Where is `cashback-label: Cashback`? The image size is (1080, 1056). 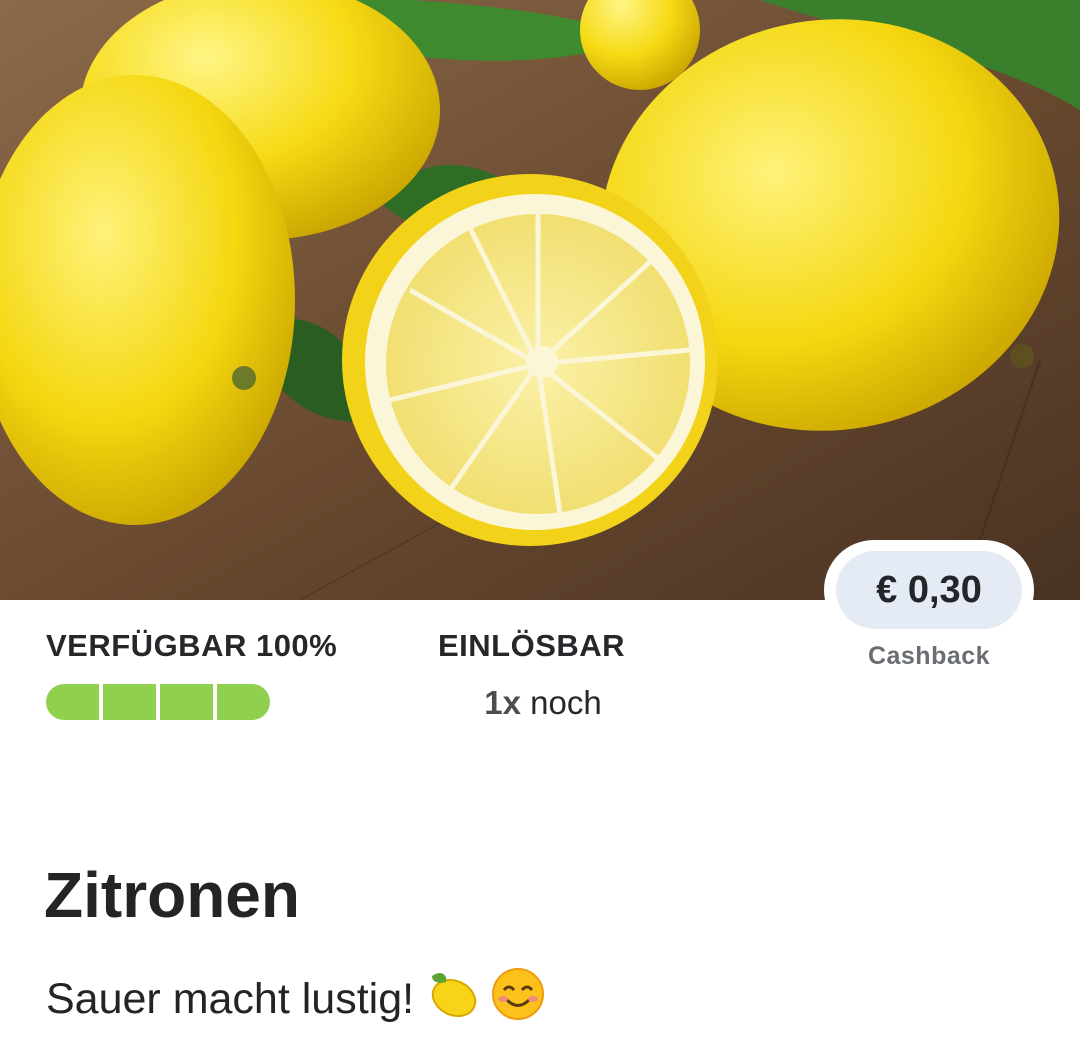 cashback-label: Cashback is located at coordinates (929, 656).